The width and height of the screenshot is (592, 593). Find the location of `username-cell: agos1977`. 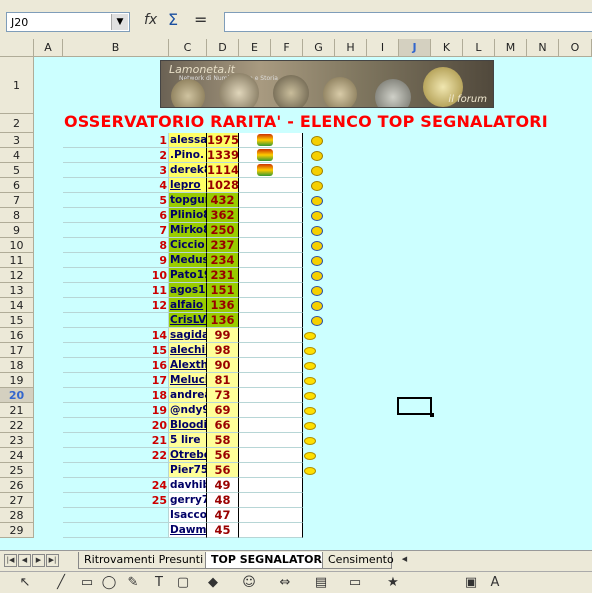

username-cell: agos1977 is located at coordinates (188, 290).